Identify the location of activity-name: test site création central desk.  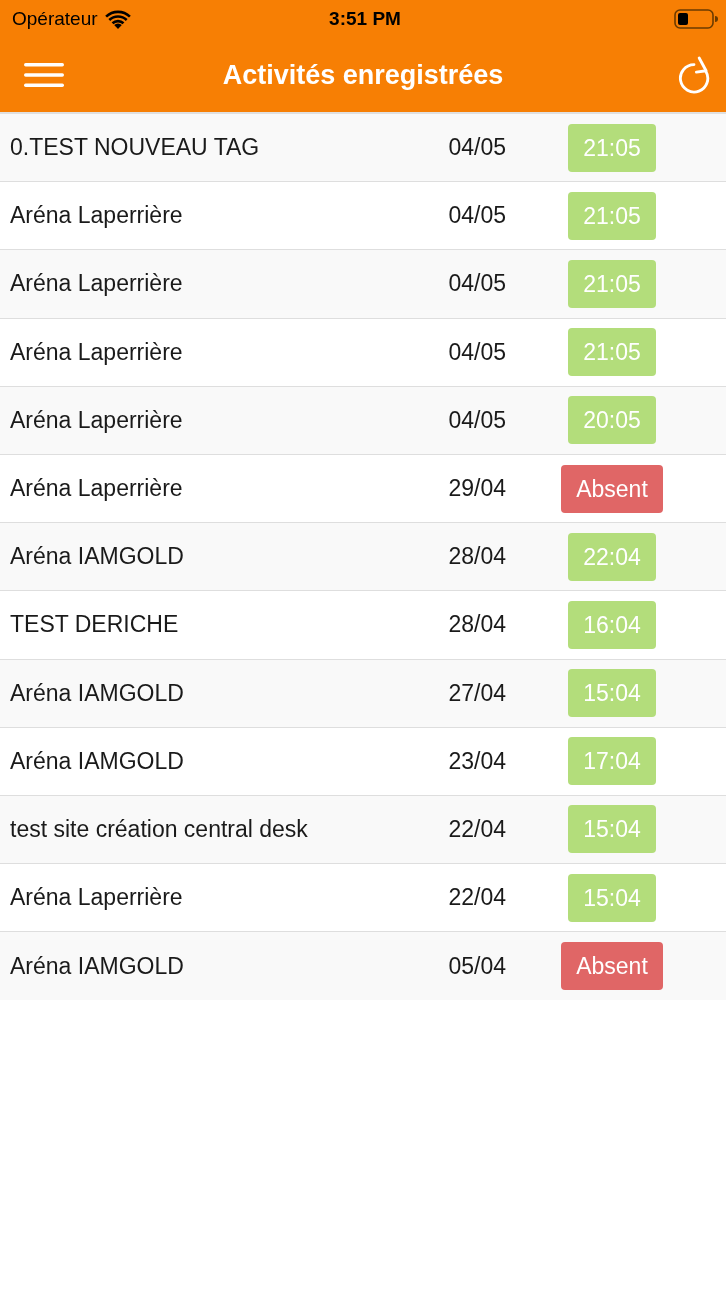
(159, 829).